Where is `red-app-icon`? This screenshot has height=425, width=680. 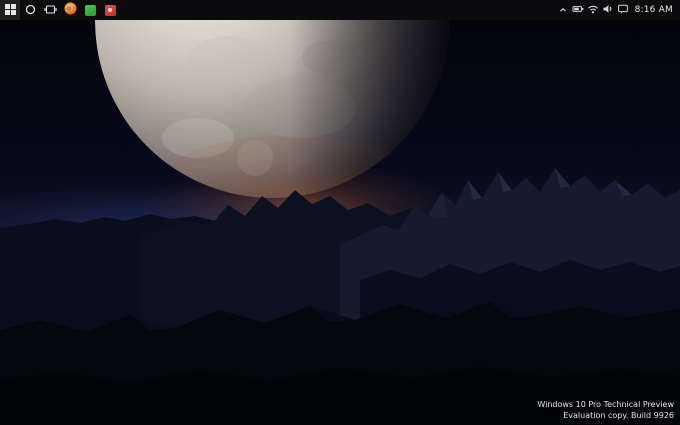 red-app-icon is located at coordinates (110, 10).